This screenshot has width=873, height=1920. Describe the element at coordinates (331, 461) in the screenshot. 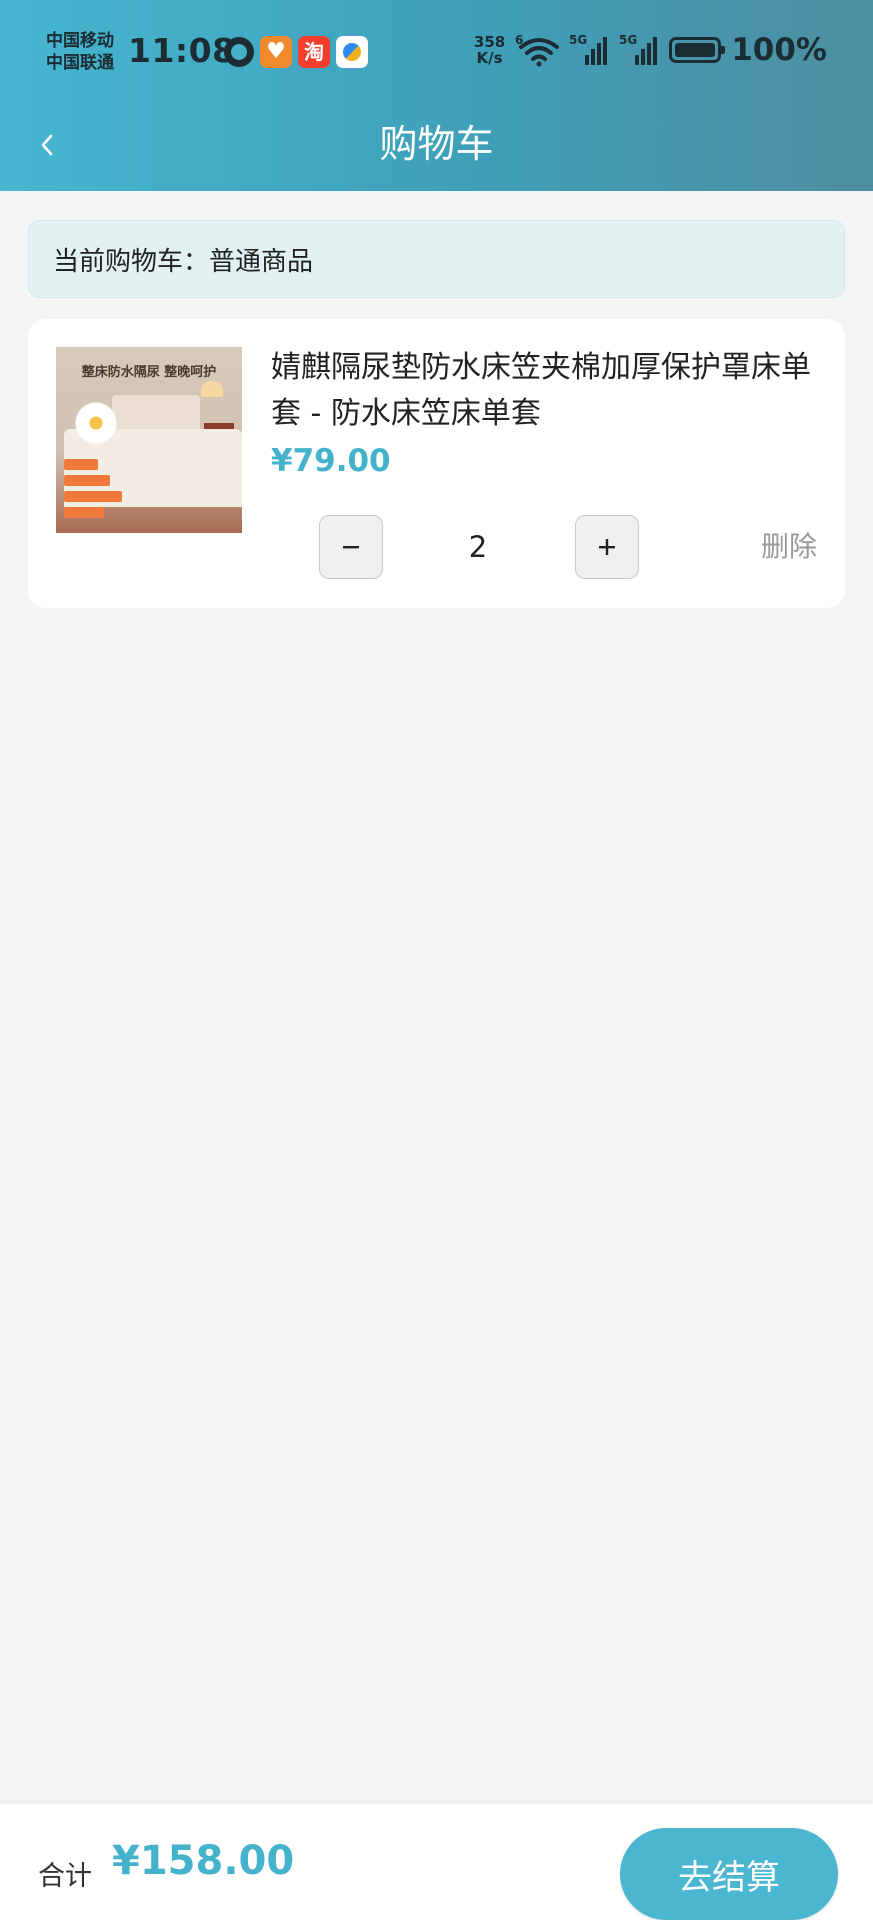

I see `product-price: ¥79.00` at that location.